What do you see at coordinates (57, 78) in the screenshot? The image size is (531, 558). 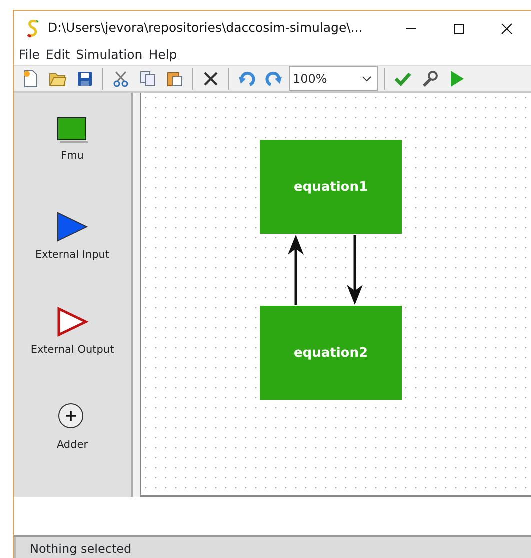 I see `open-folder-icon` at bounding box center [57, 78].